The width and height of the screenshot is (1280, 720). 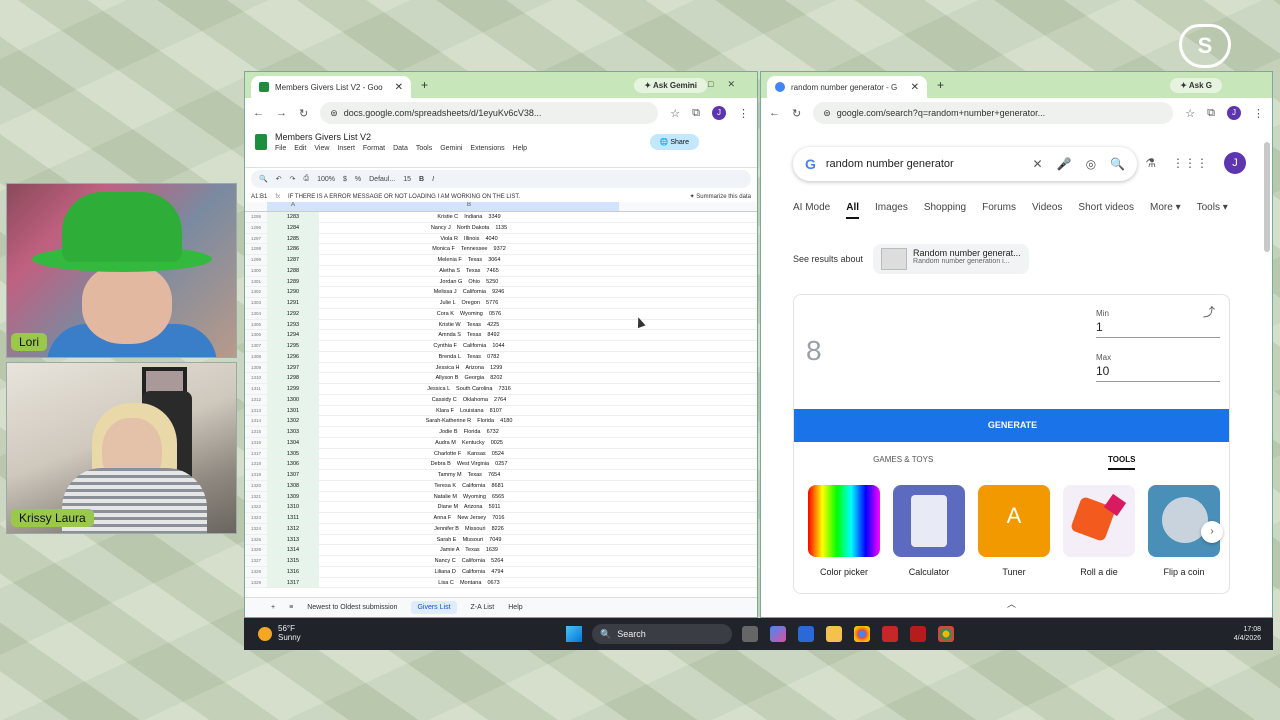 I want to click on cell-giver: Jessica H Arizona 1299, so click(x=469, y=368).